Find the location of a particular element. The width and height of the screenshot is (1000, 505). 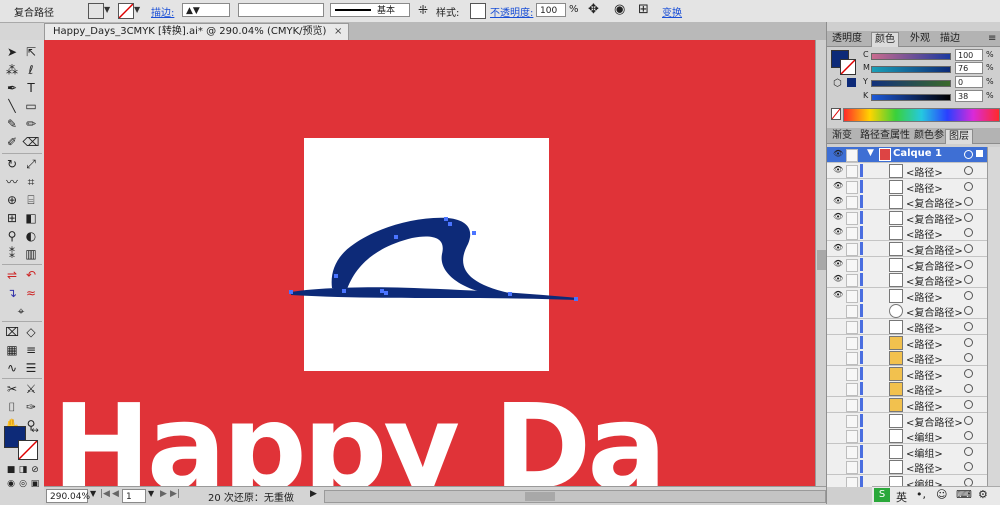

layer-item-row: <路径> is located at coordinates (907, 342).